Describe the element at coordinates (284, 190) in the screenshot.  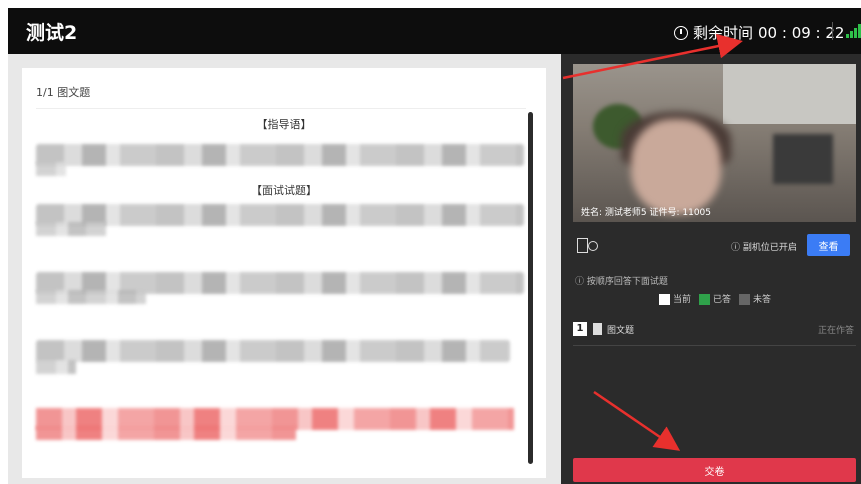
I see `question-heading: 【面试试题】` at that location.